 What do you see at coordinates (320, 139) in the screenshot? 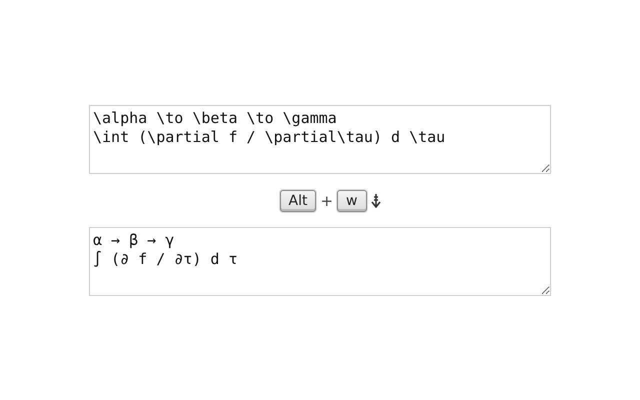
I see `latex-input-field: \alpha \to \beta \to \gamma \int (\partial f / \partial\tau) d \tau` at bounding box center [320, 139].